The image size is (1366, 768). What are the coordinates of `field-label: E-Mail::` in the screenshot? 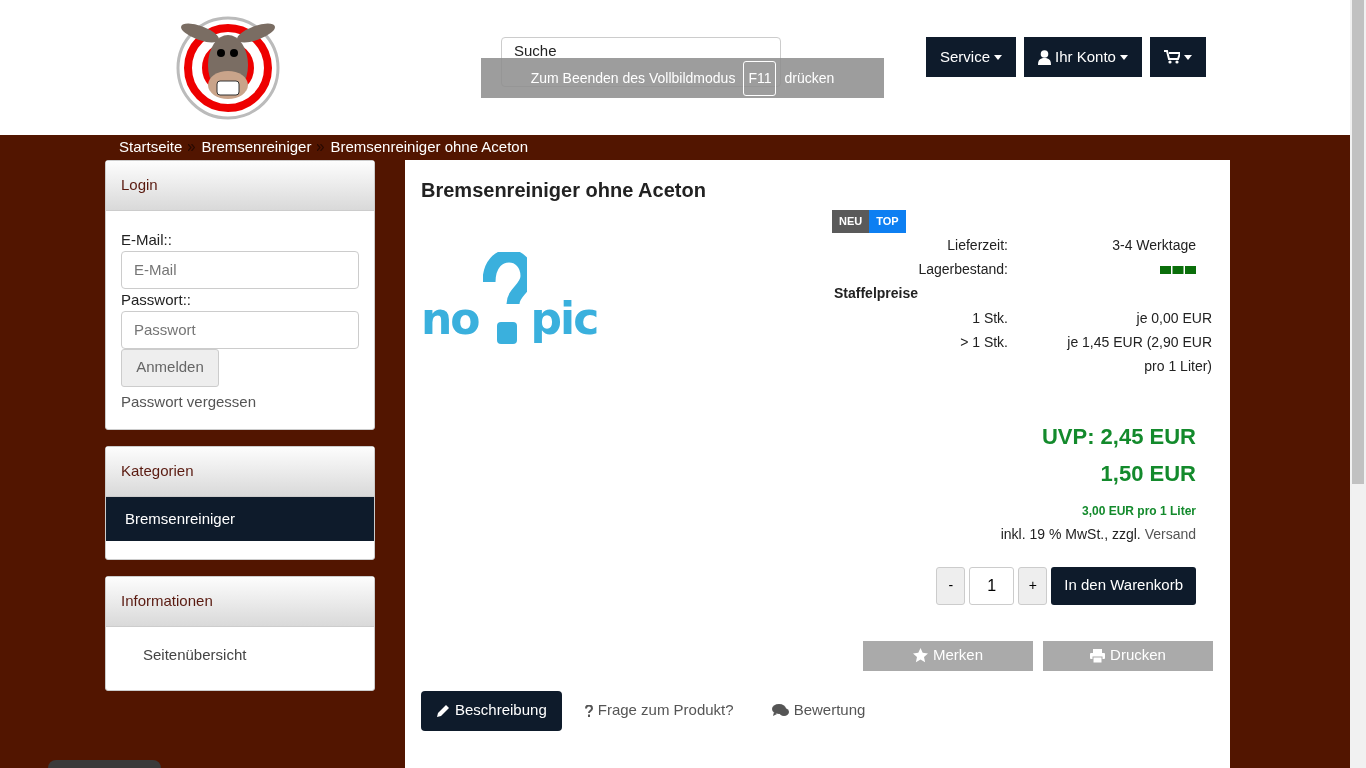 It's located at (147, 239).